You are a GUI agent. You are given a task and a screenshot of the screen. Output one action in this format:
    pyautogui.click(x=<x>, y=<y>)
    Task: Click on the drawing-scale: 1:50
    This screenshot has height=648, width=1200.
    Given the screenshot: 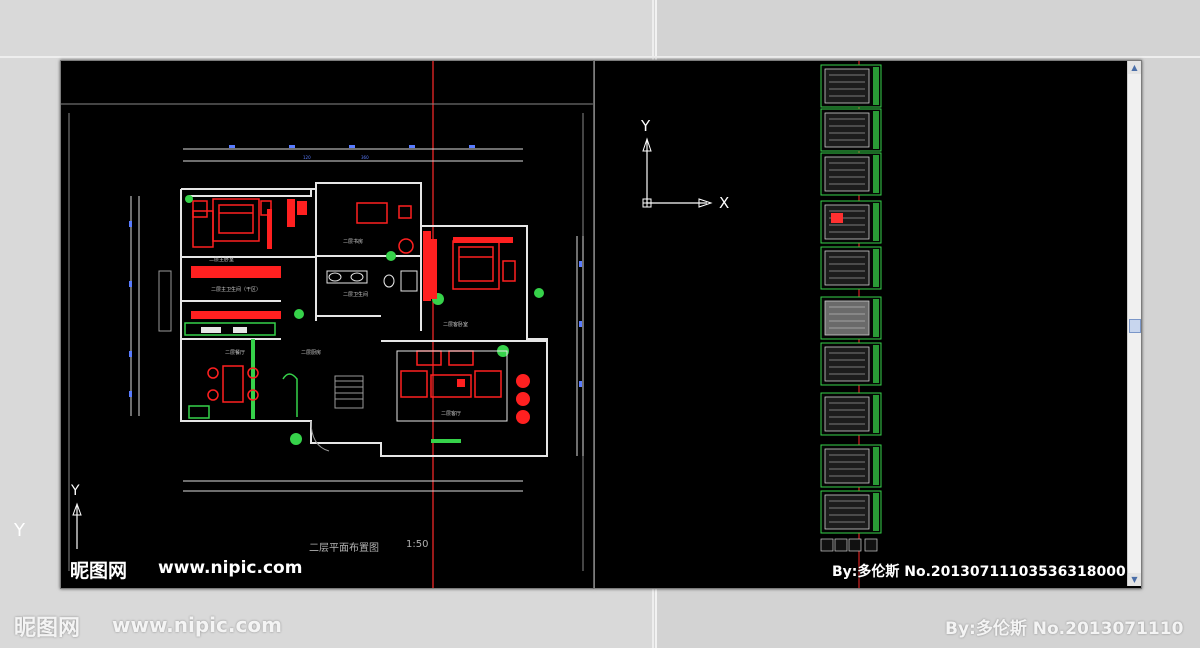 What is the action you would take?
    pyautogui.click(x=417, y=544)
    